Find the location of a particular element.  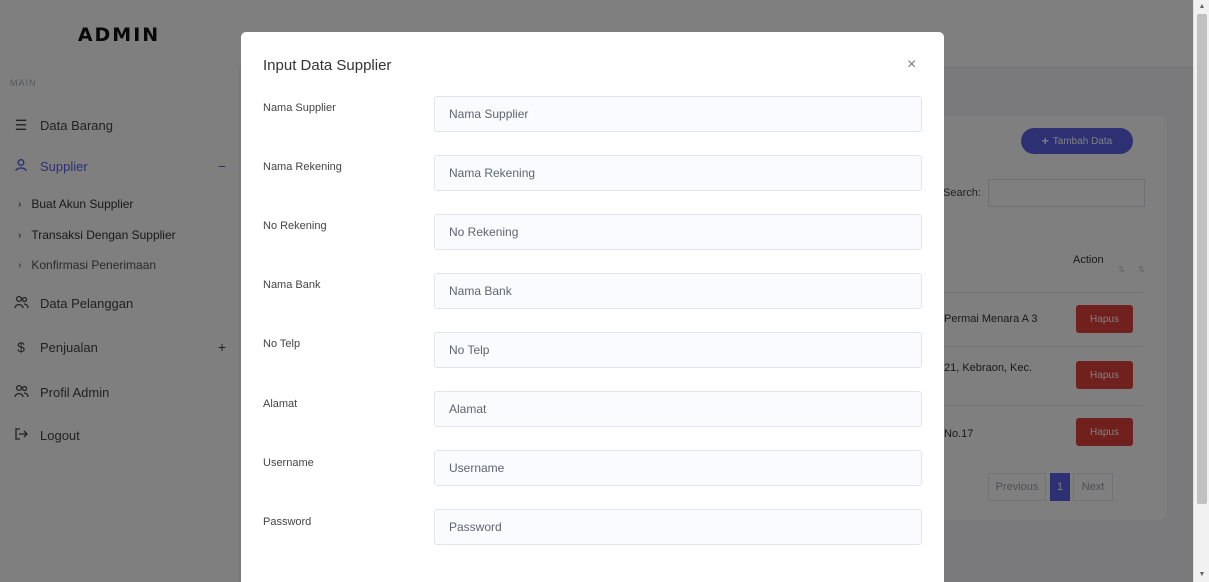

no-telp-field is located at coordinates (678, 350).